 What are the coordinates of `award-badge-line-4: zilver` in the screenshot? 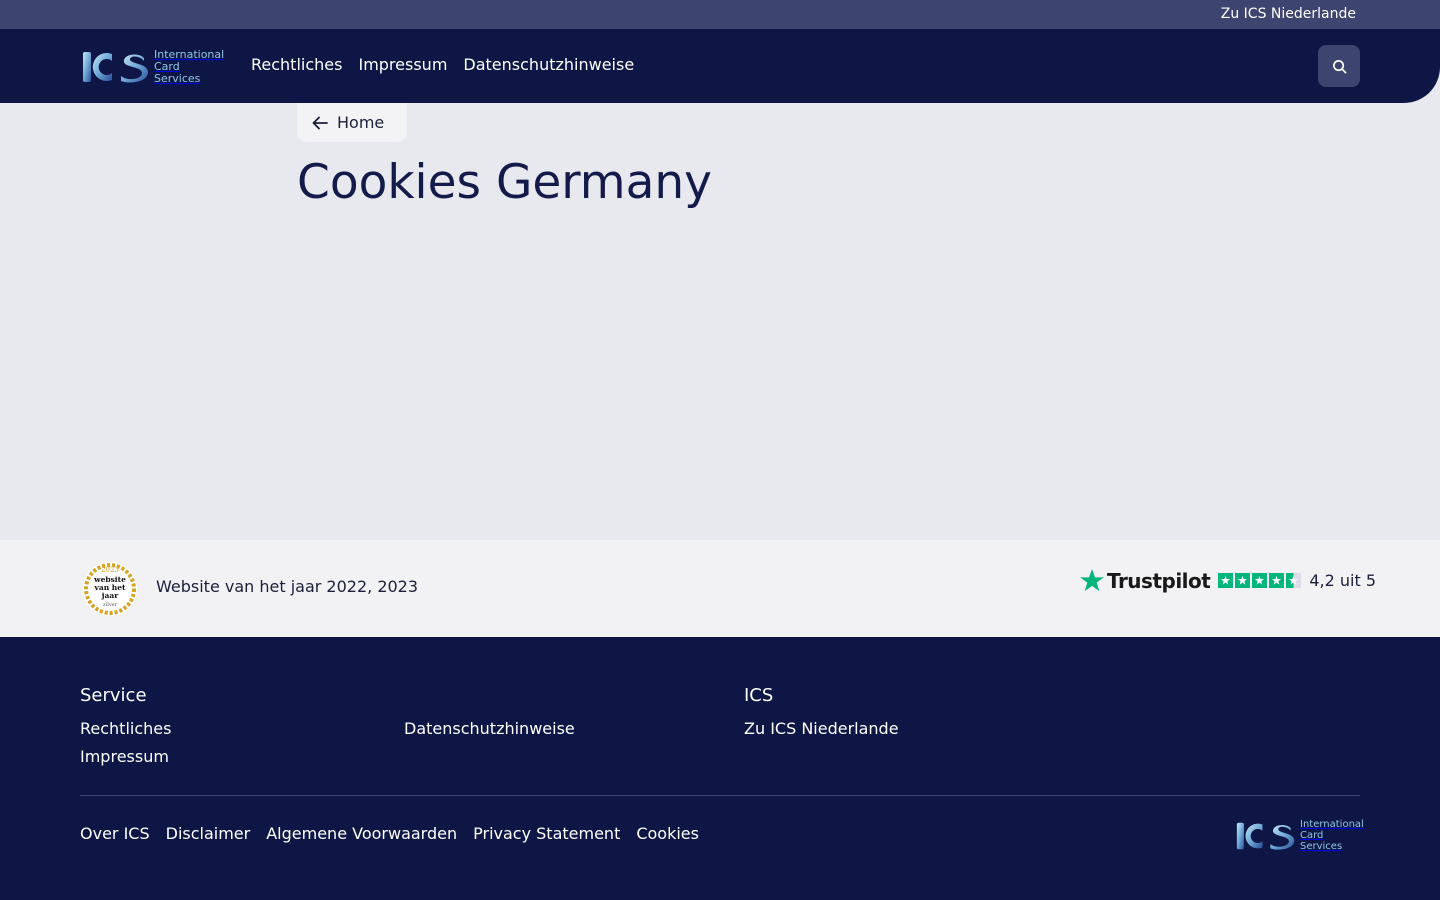 It's located at (110, 605).